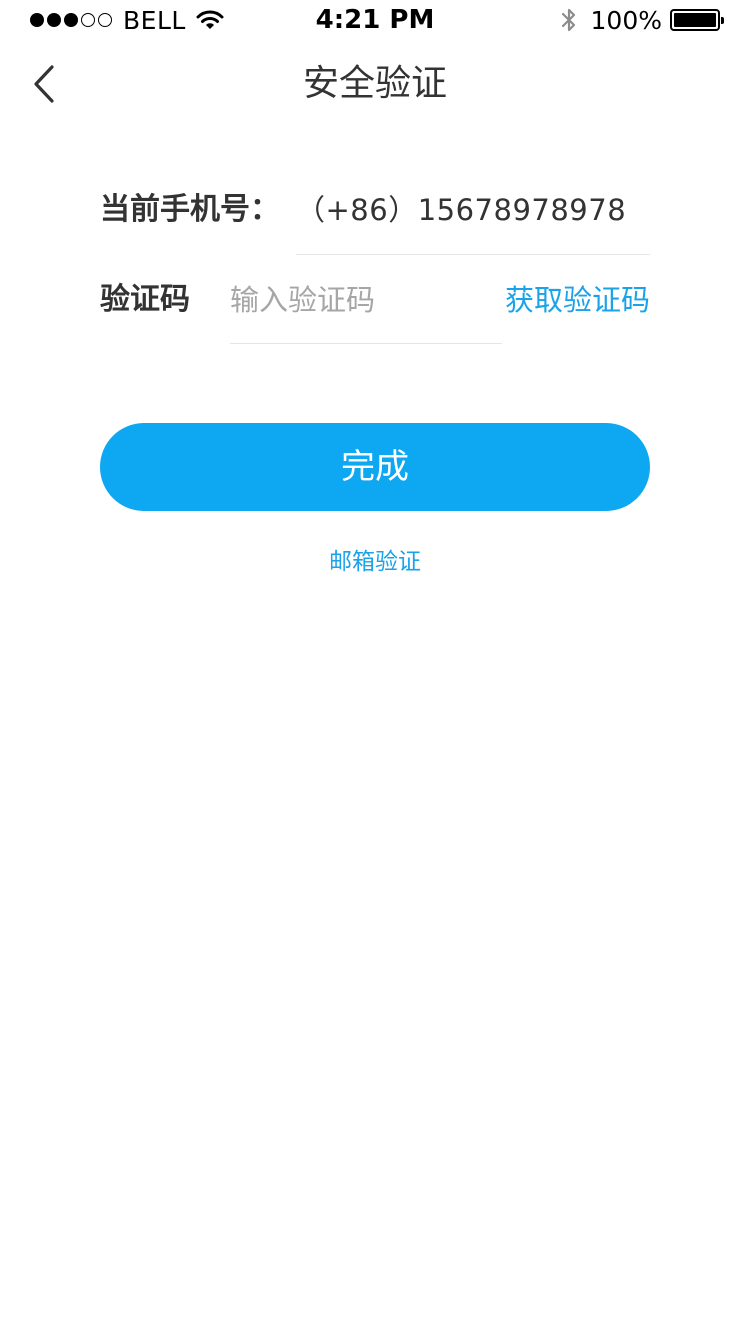  I want to click on phone-divider, so click(473, 254).